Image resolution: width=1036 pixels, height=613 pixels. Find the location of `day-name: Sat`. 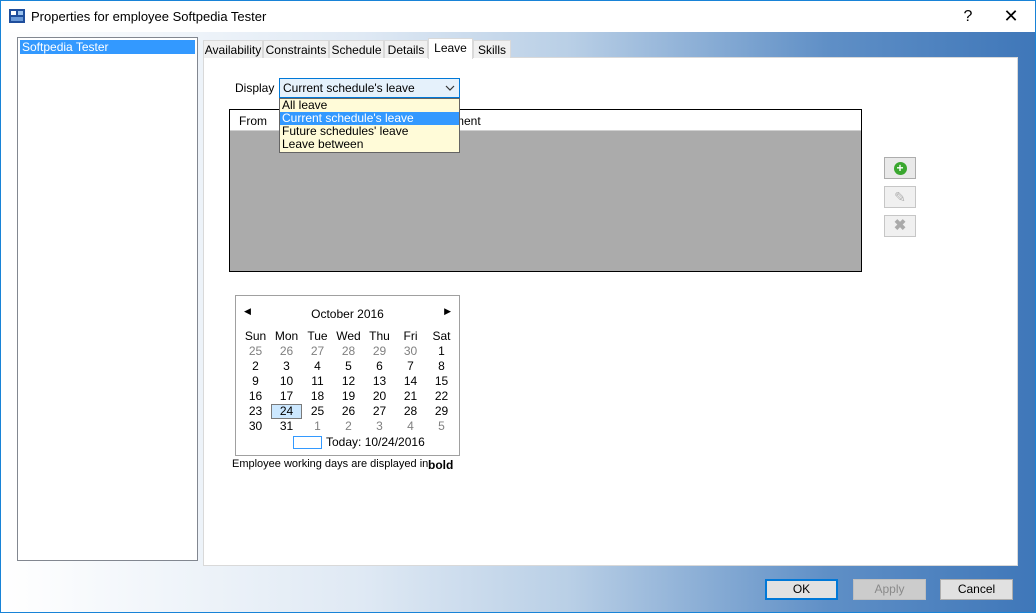

day-name: Sat is located at coordinates (441, 336).